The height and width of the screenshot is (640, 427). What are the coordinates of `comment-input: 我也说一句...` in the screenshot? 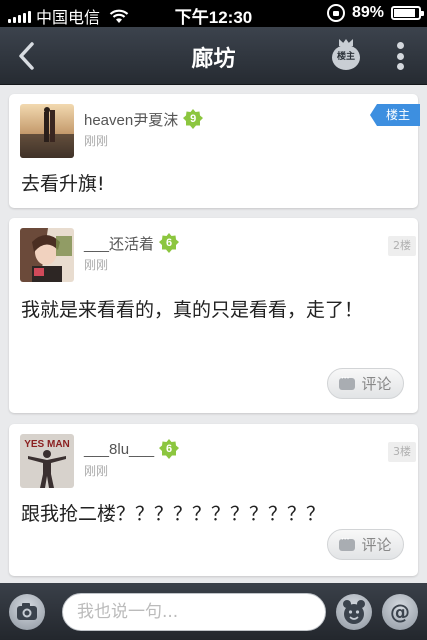 It's located at (194, 612).